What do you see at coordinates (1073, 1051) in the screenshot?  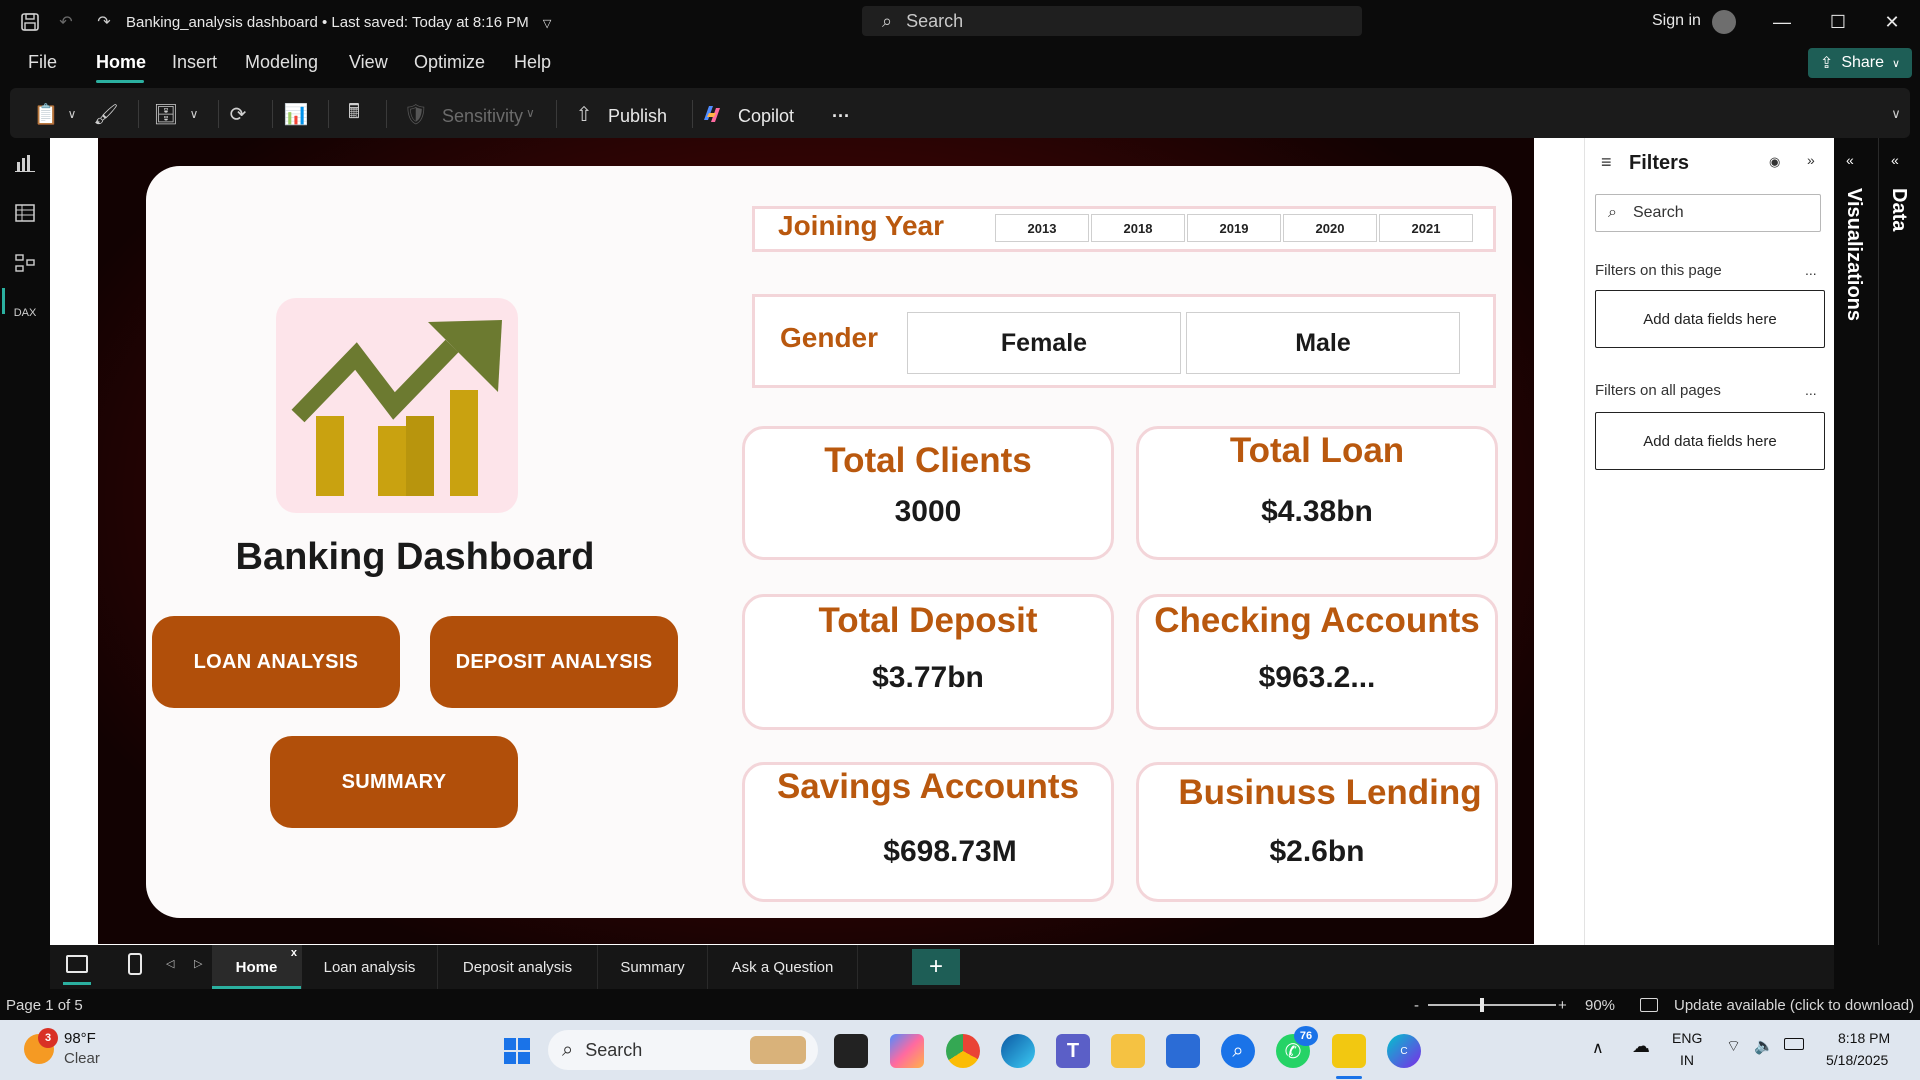 I see `teams-icon: T` at bounding box center [1073, 1051].